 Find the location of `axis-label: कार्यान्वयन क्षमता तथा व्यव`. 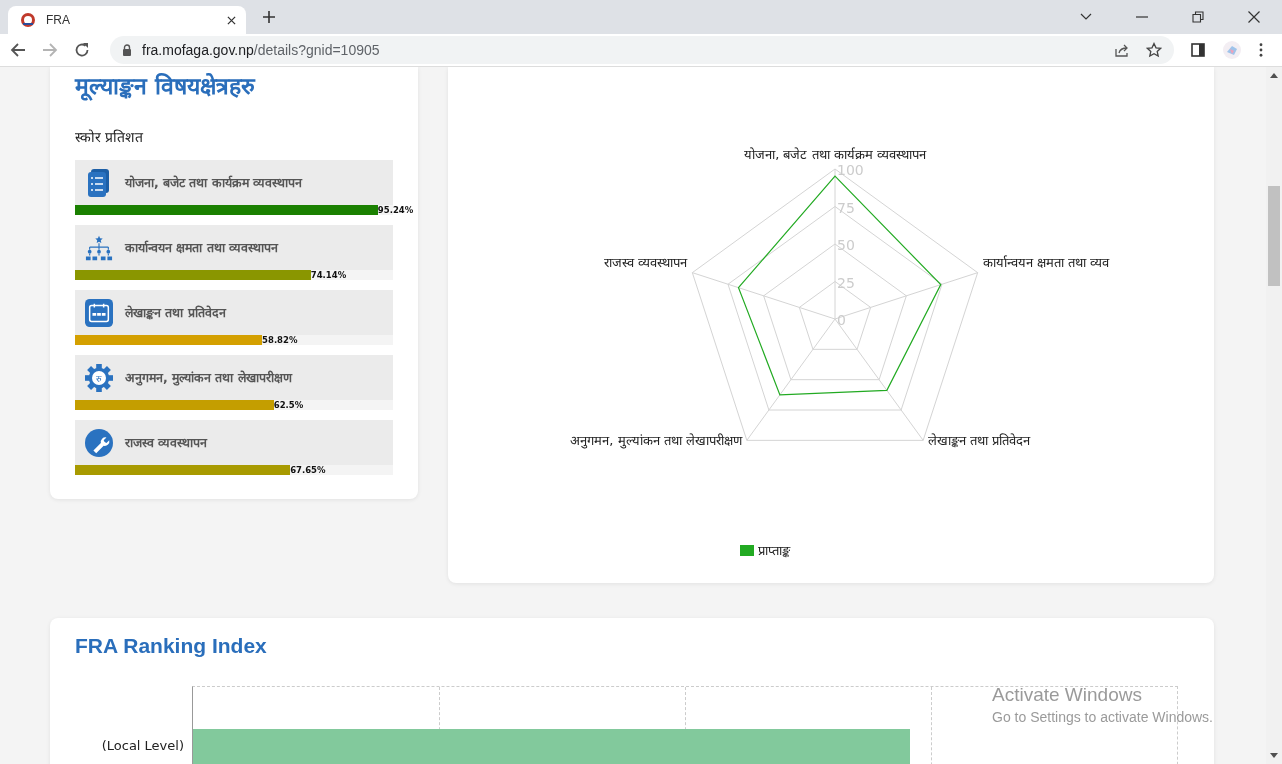

axis-label: कार्यान्वयन क्षमता तथा व्यव is located at coordinates (1046, 262).